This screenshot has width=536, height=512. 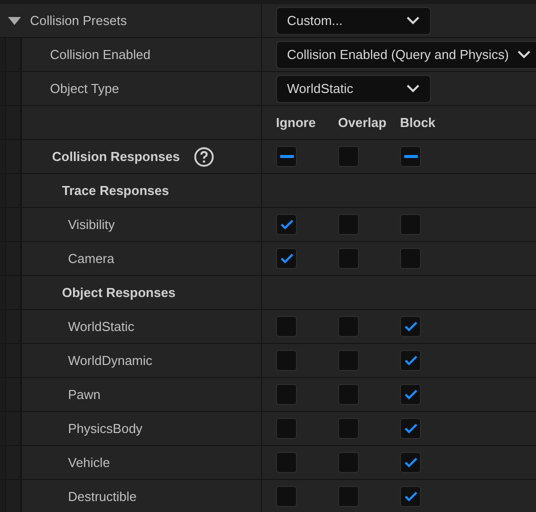 I want to click on channel-label: Destructible, so click(x=102, y=497).